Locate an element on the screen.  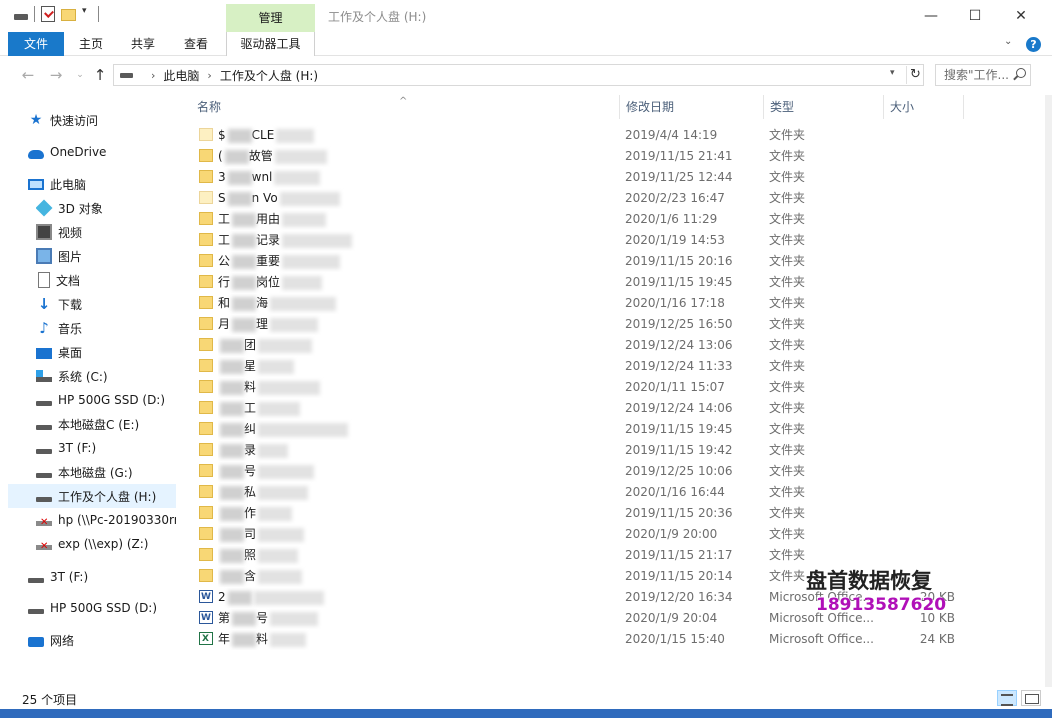
download-icon: ↓ is located at coordinates (44, 304).